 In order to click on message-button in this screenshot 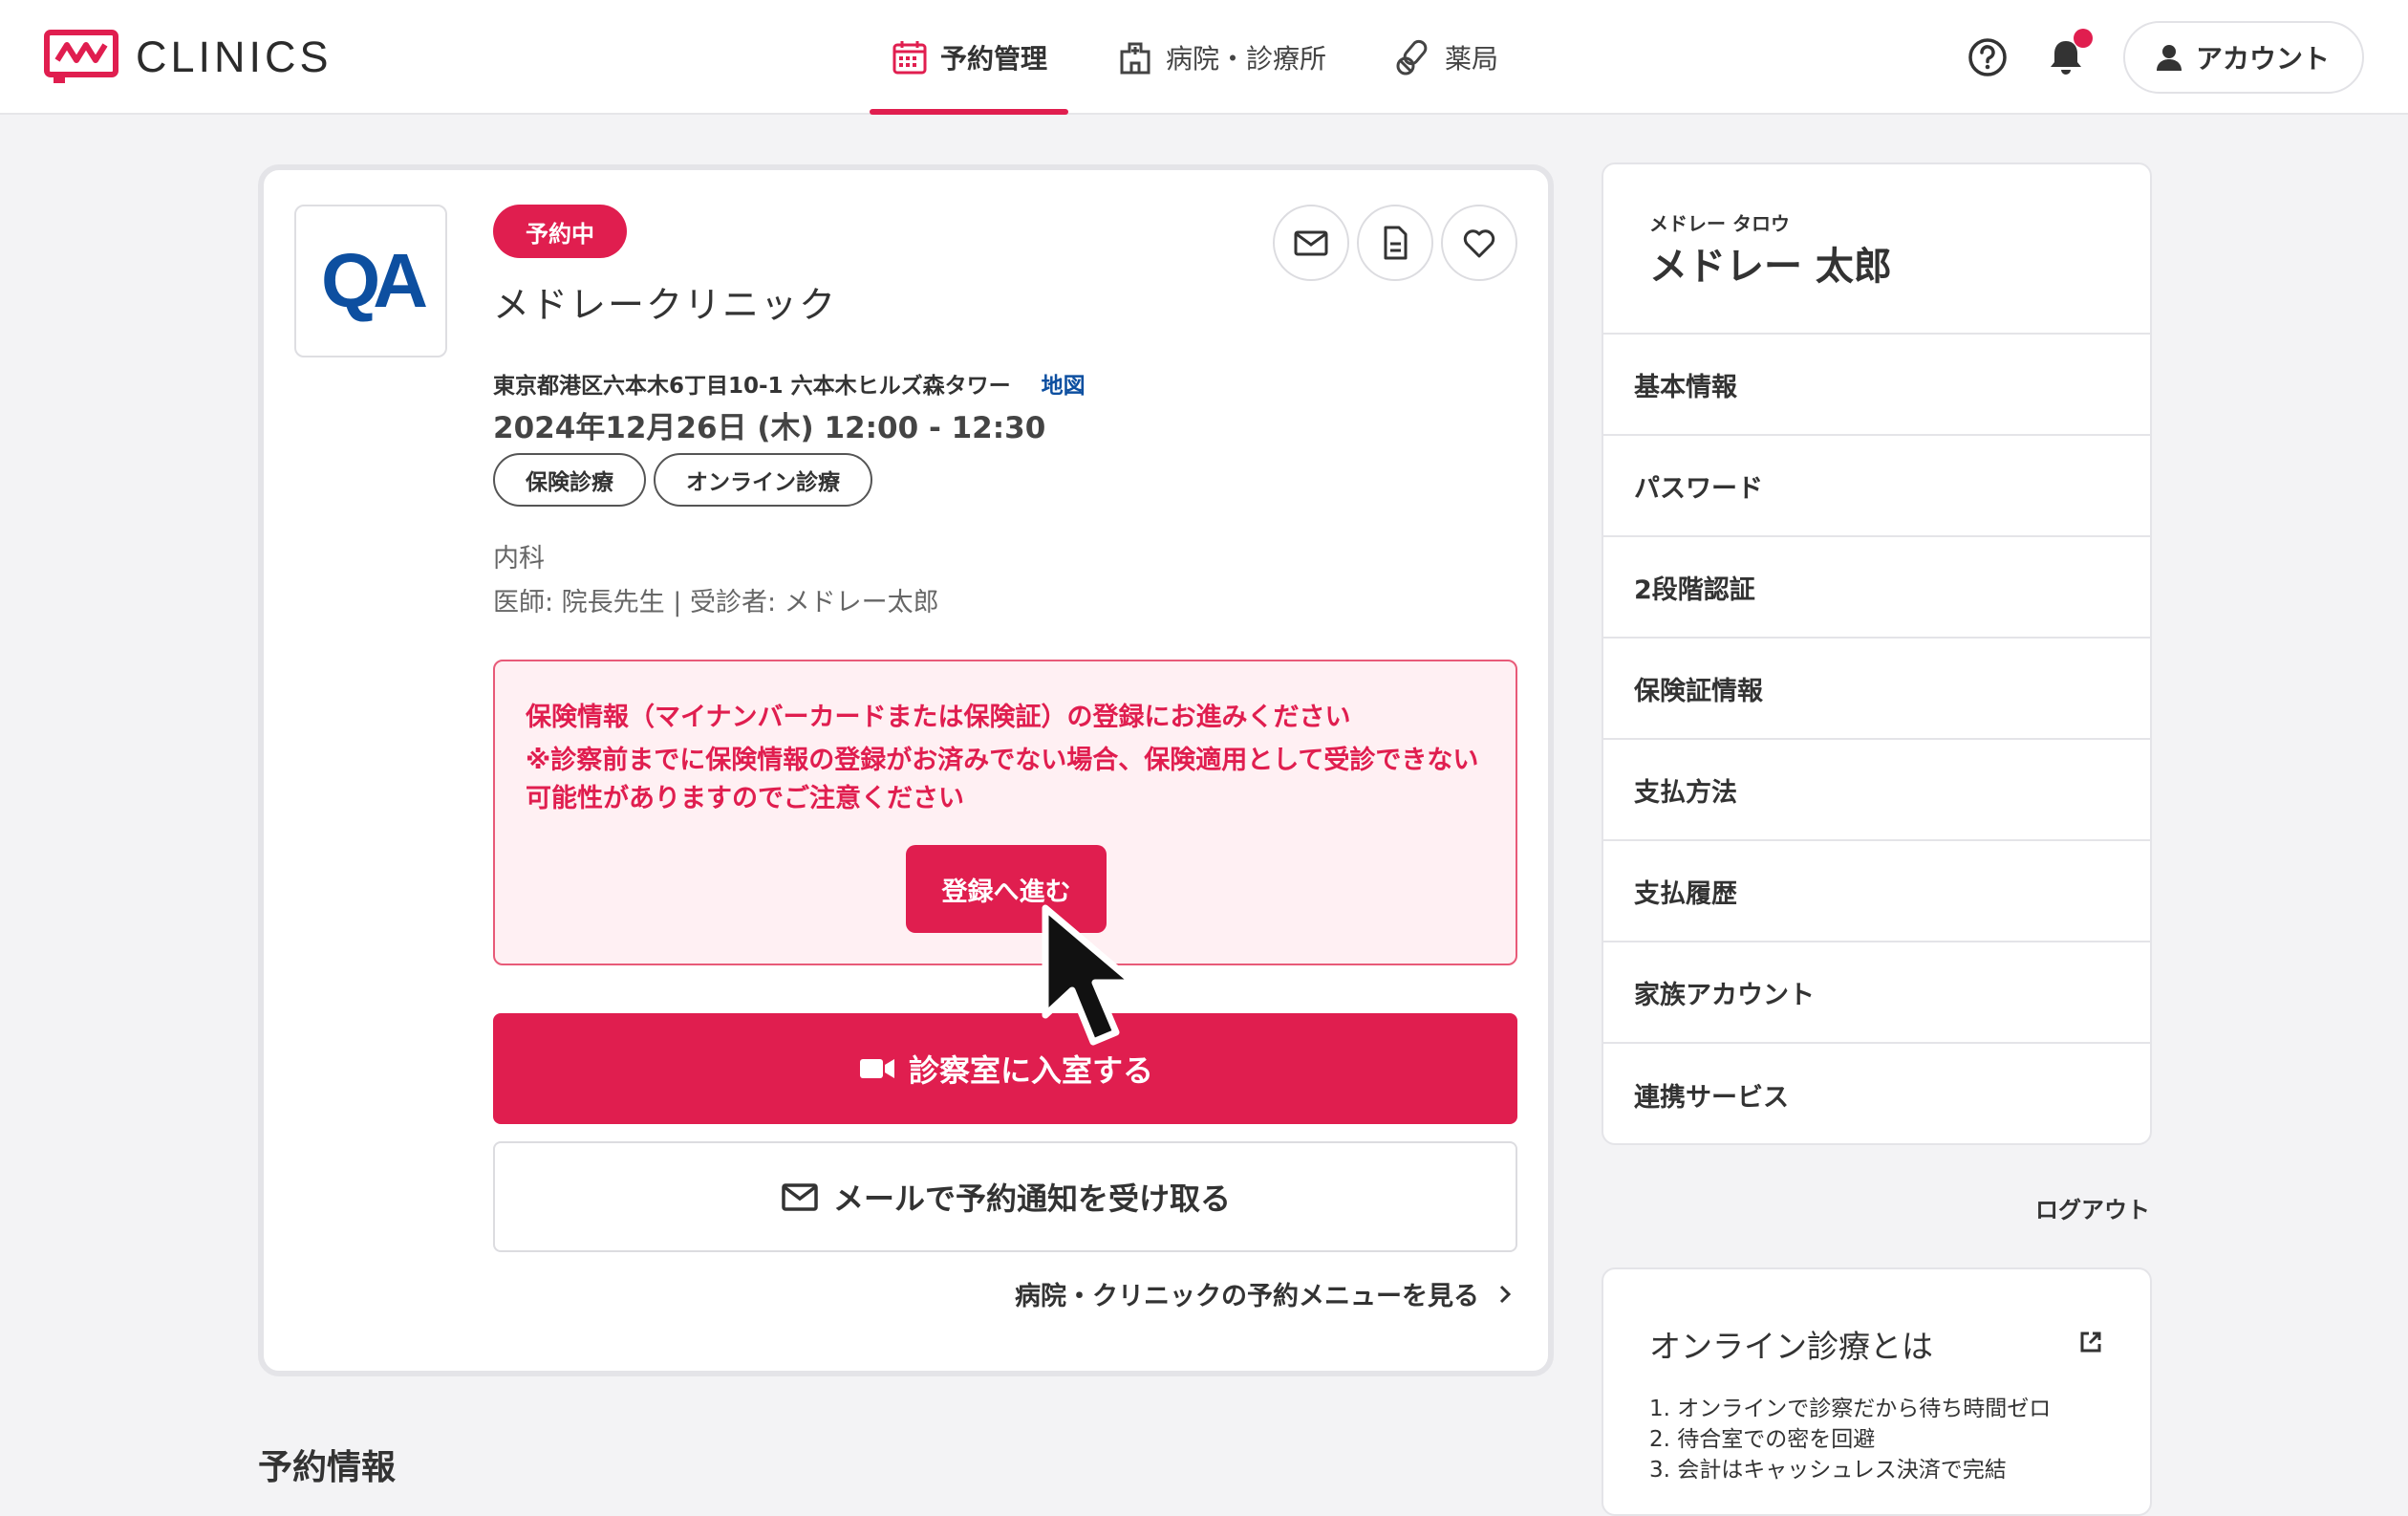, I will do `click(1311, 243)`.